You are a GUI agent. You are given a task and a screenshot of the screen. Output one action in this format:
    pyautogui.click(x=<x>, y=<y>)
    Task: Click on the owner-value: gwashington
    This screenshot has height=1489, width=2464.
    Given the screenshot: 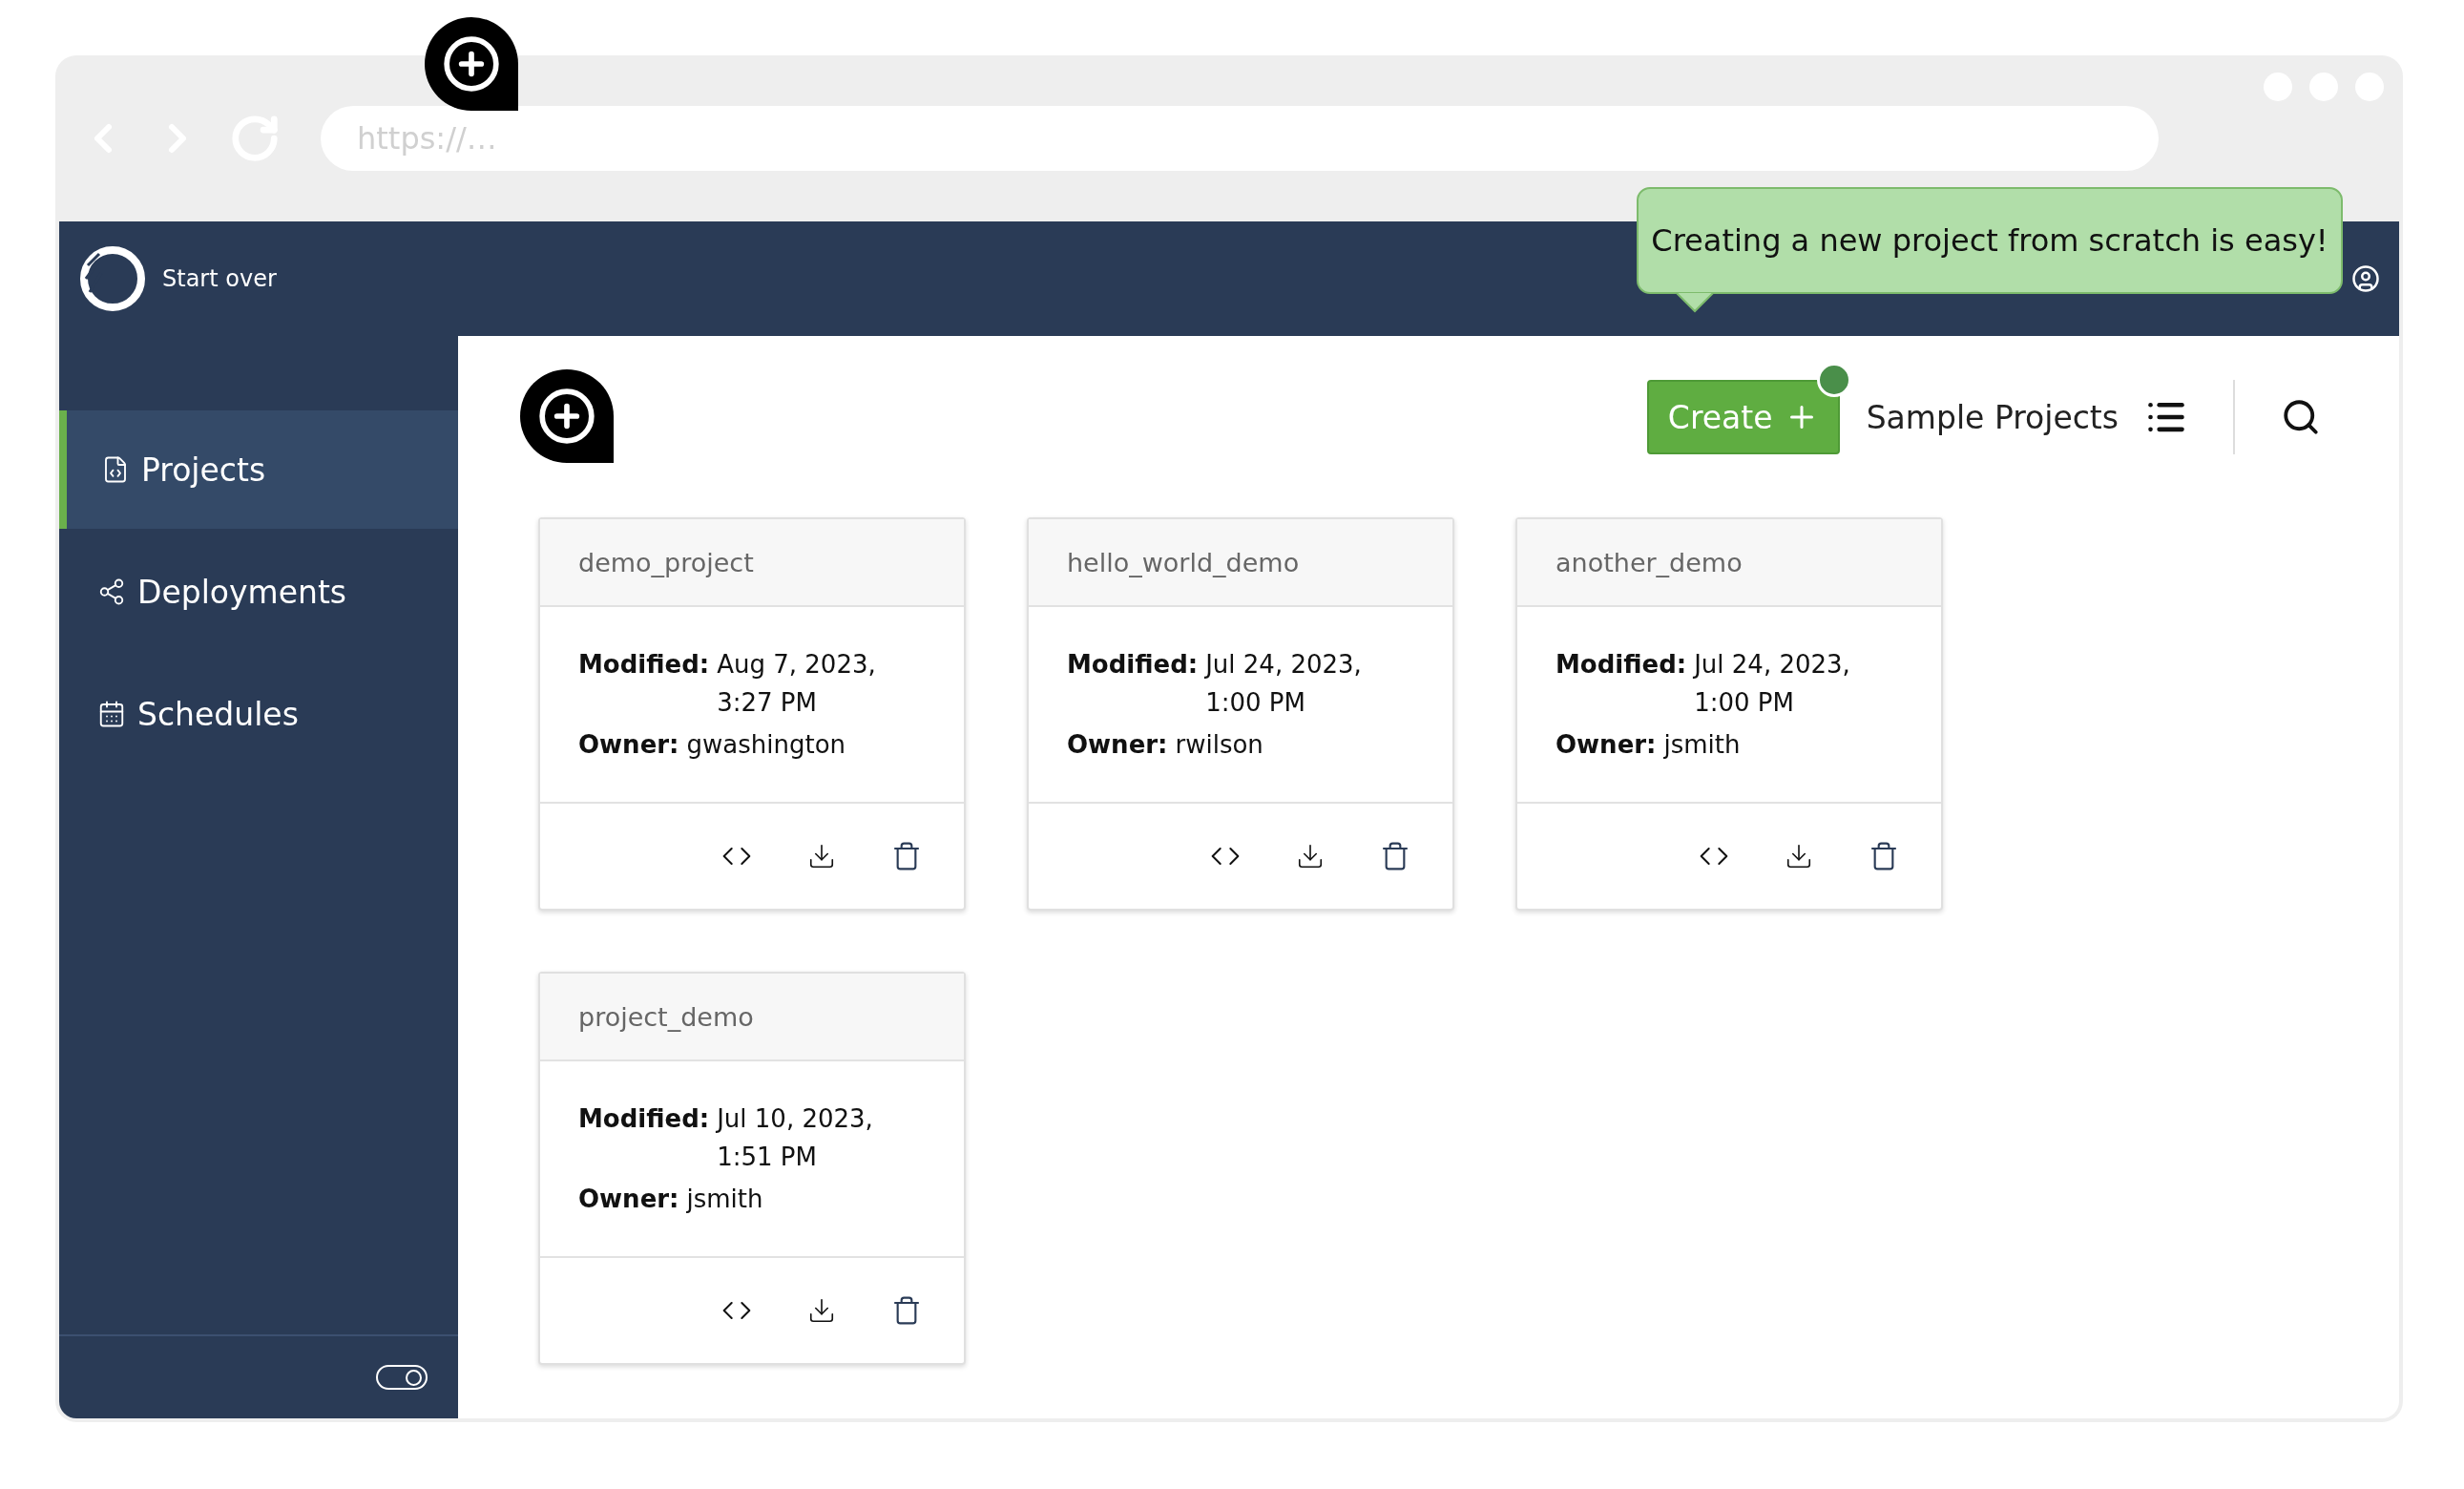 What is the action you would take?
    pyautogui.click(x=766, y=745)
    